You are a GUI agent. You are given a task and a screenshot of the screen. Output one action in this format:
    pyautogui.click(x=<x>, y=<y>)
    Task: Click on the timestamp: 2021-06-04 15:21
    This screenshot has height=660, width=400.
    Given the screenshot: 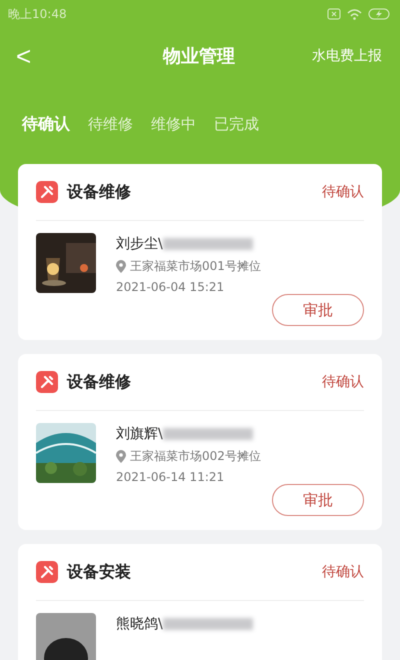 What is the action you would take?
    pyautogui.click(x=171, y=287)
    